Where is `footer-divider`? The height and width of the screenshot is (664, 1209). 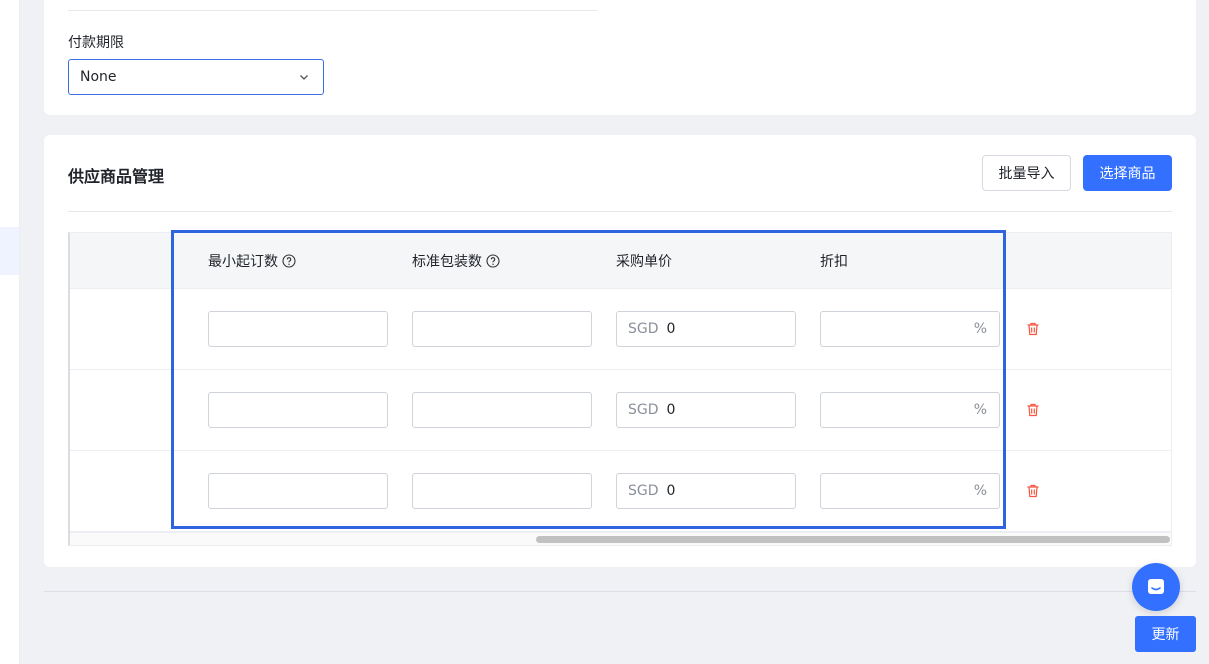 footer-divider is located at coordinates (620, 591).